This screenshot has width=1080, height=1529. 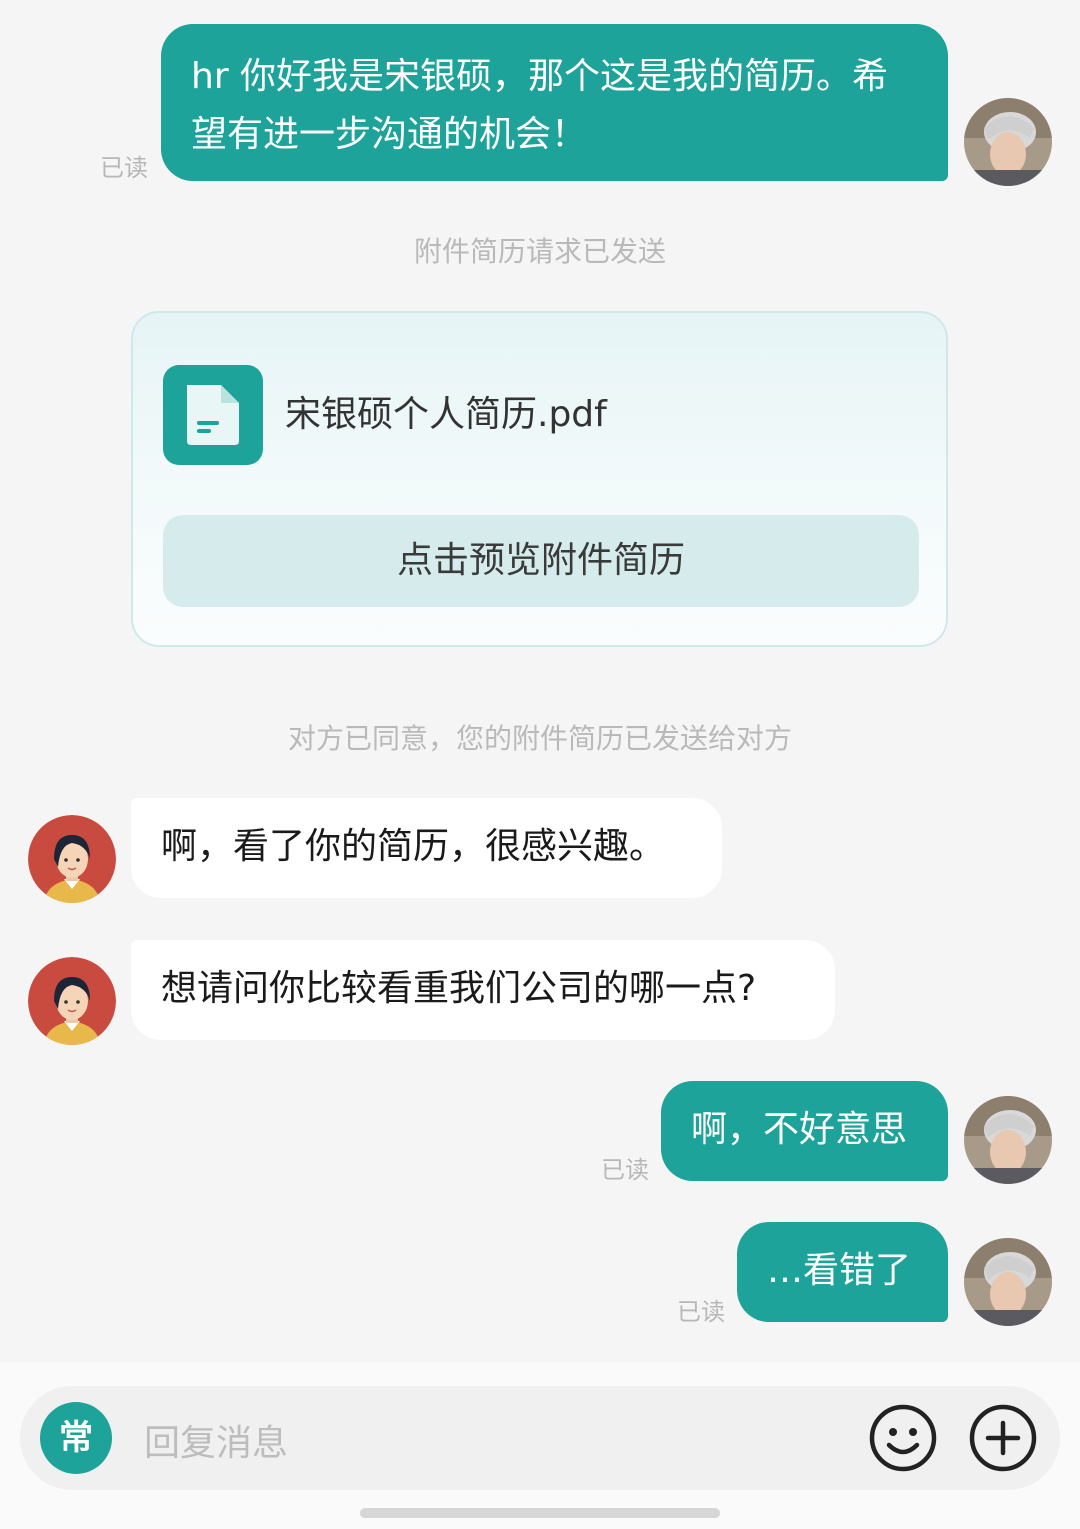 What do you see at coordinates (903, 1438) in the screenshot?
I see `smiley-icon` at bounding box center [903, 1438].